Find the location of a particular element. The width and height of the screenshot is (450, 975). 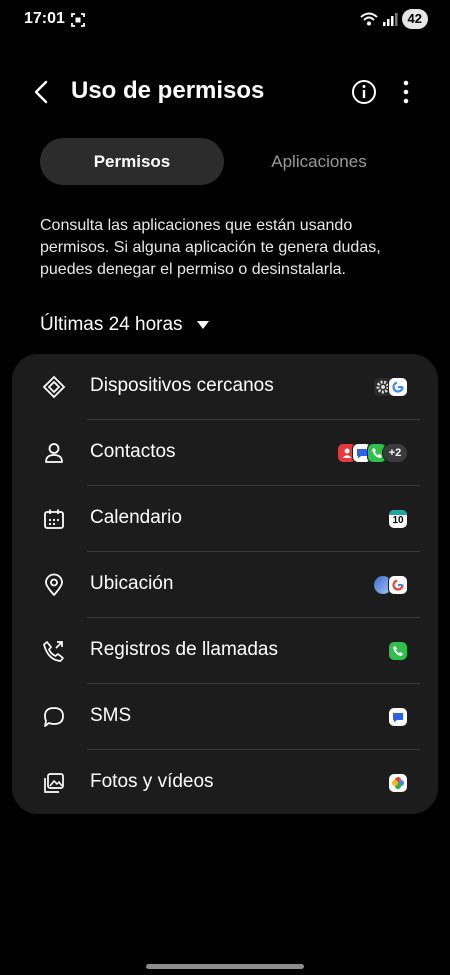

tab-permisos: Permisos is located at coordinates (132, 161).